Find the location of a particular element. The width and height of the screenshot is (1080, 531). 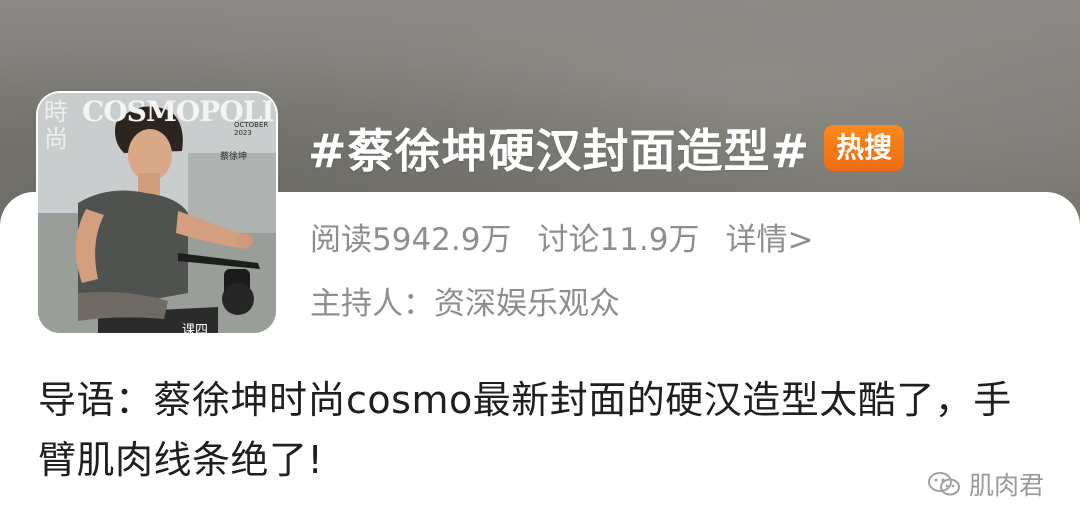

cover-bottom-text: 课四 is located at coordinates (195, 328).